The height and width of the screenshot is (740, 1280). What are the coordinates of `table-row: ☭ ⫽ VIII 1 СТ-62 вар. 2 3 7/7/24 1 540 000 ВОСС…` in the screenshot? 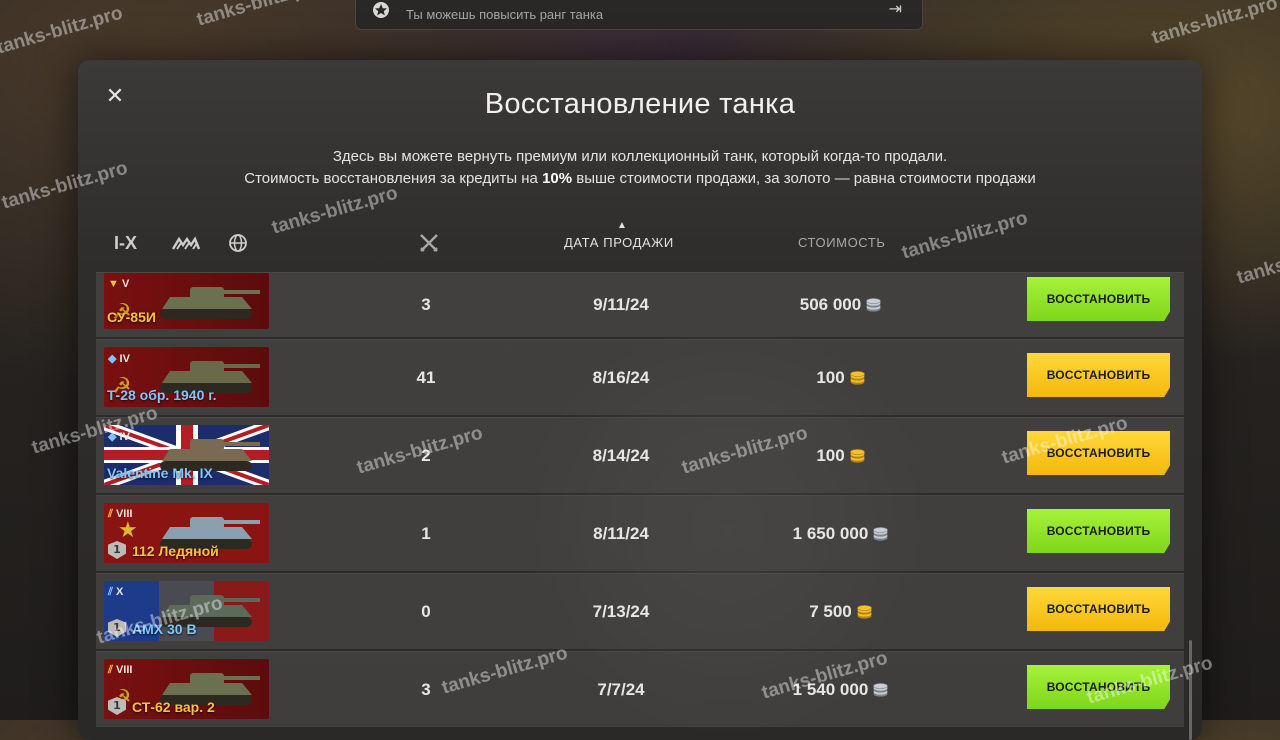 It's located at (640, 689).